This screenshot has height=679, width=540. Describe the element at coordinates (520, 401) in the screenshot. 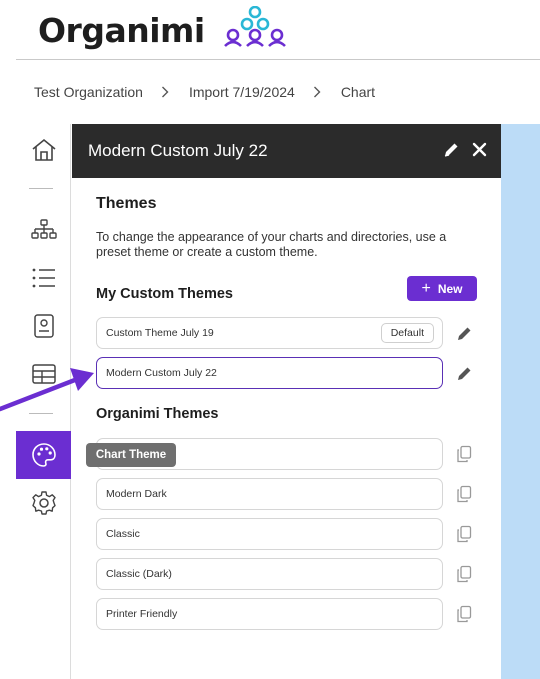

I see `chart-canvas` at that location.